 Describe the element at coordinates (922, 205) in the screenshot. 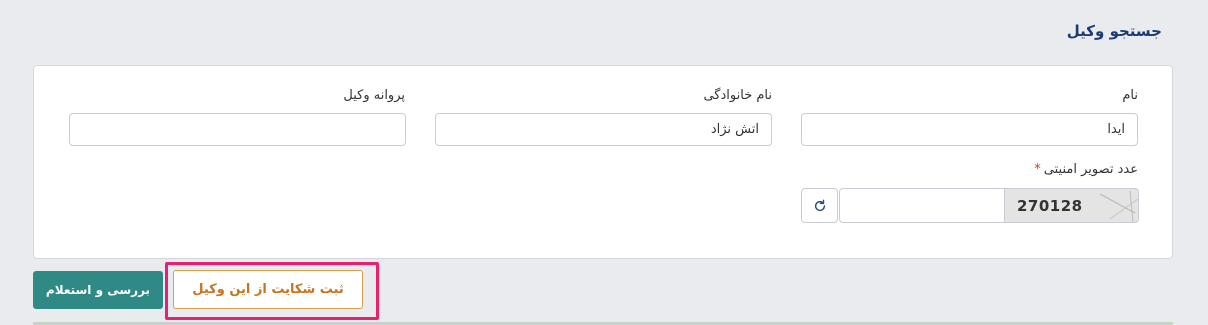

I see `captcha-input` at that location.